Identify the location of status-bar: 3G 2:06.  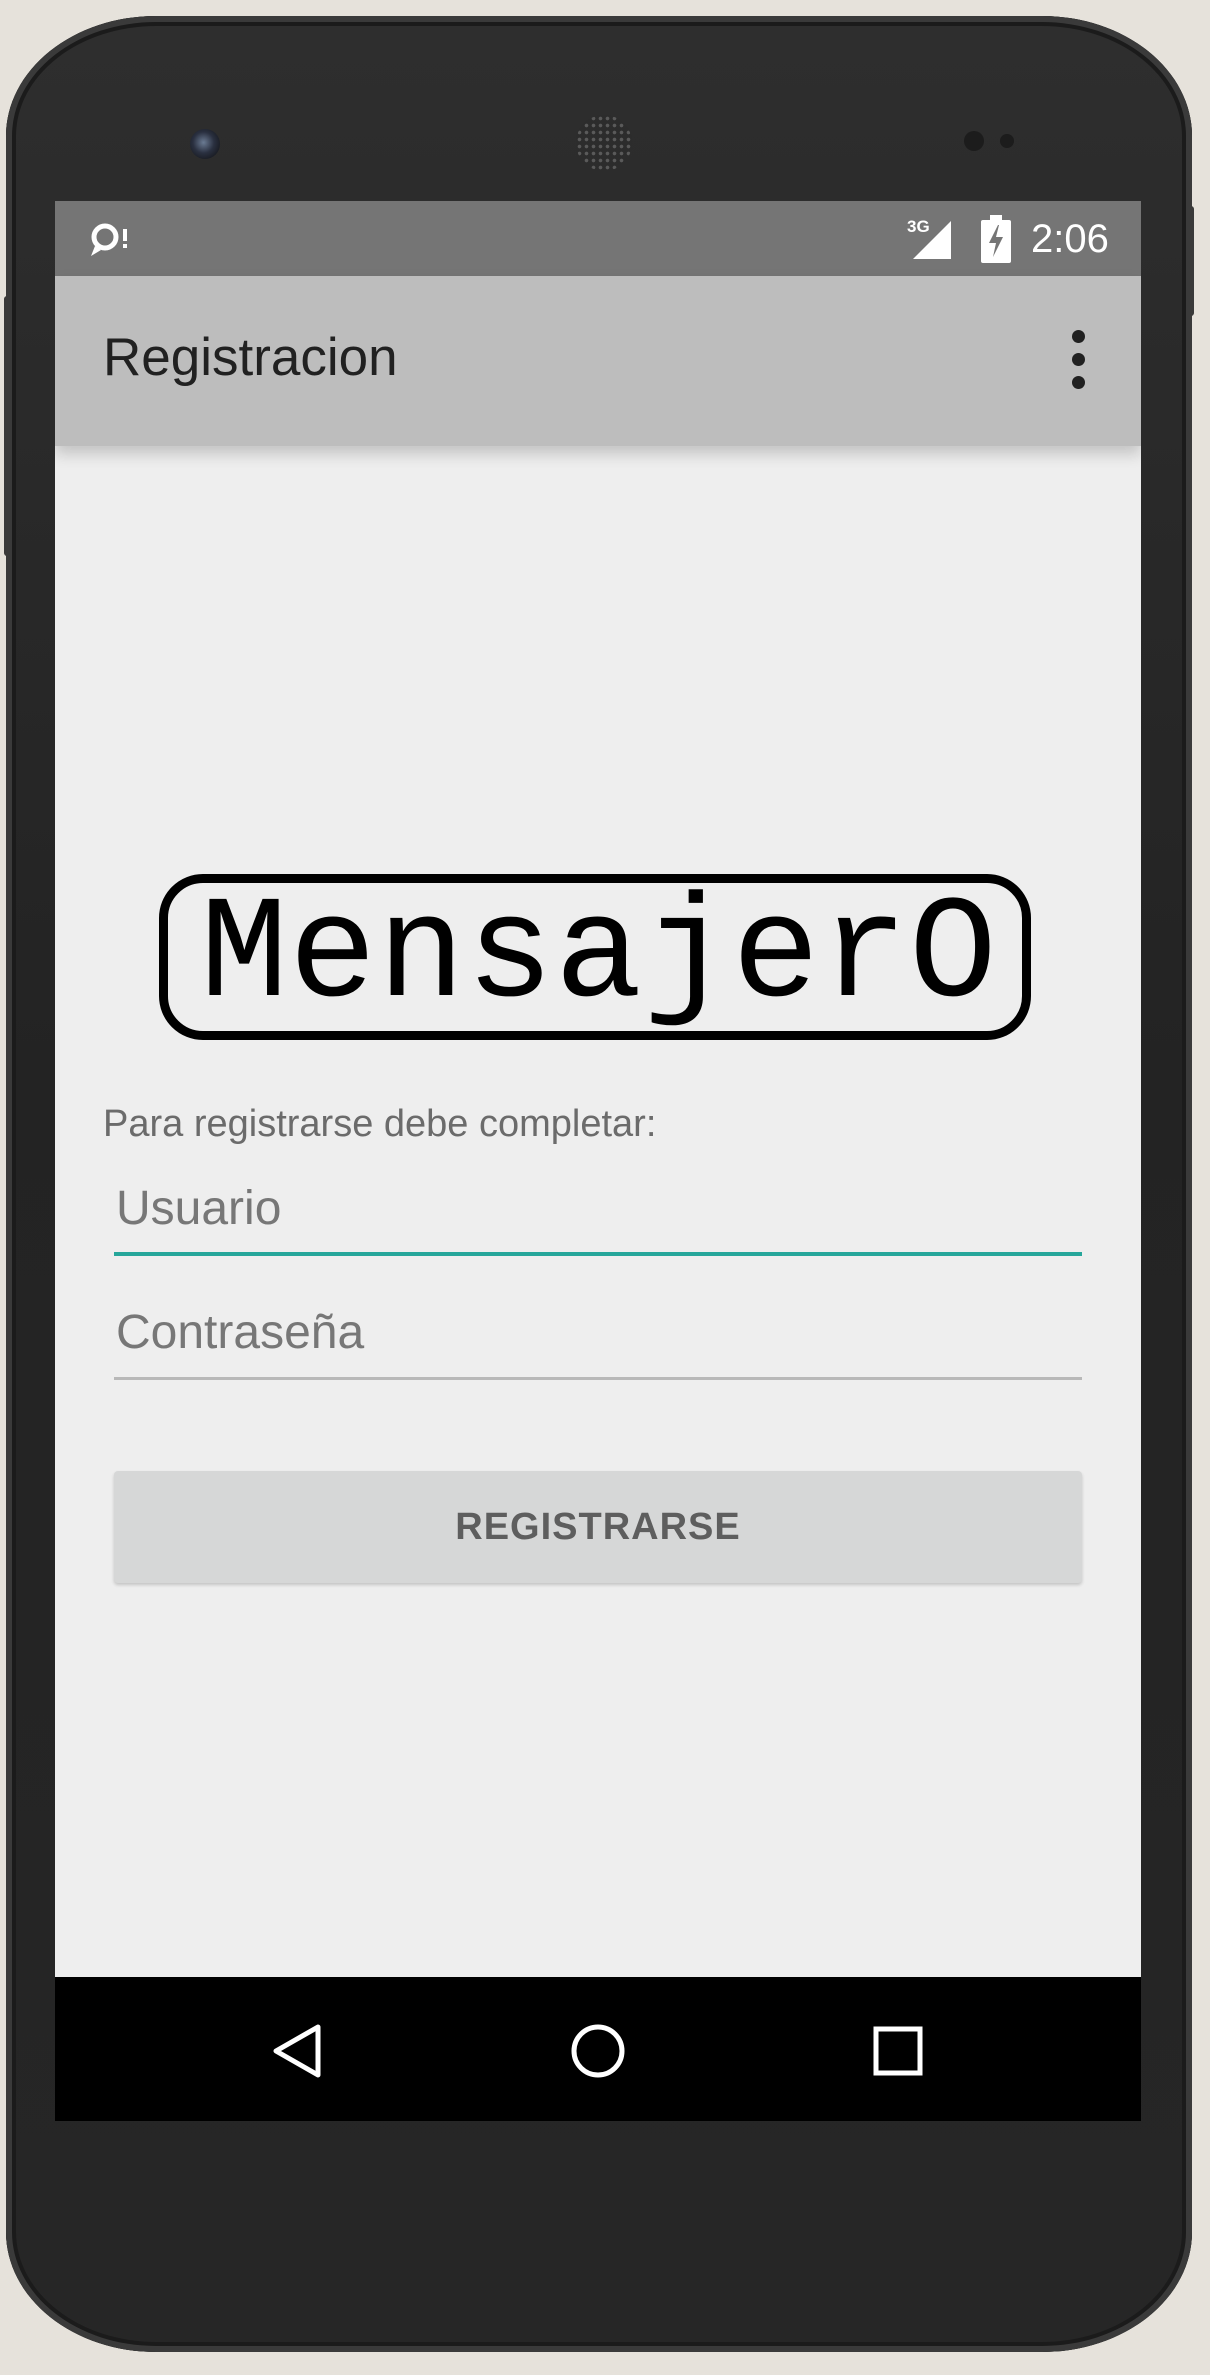
(598, 238).